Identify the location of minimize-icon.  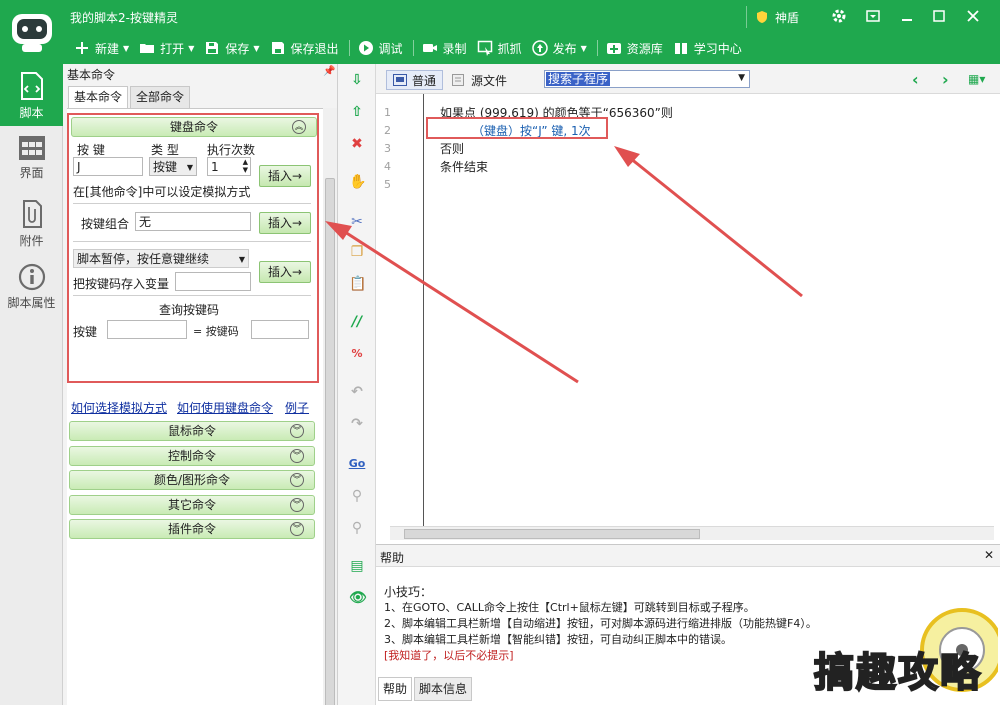
(907, 16).